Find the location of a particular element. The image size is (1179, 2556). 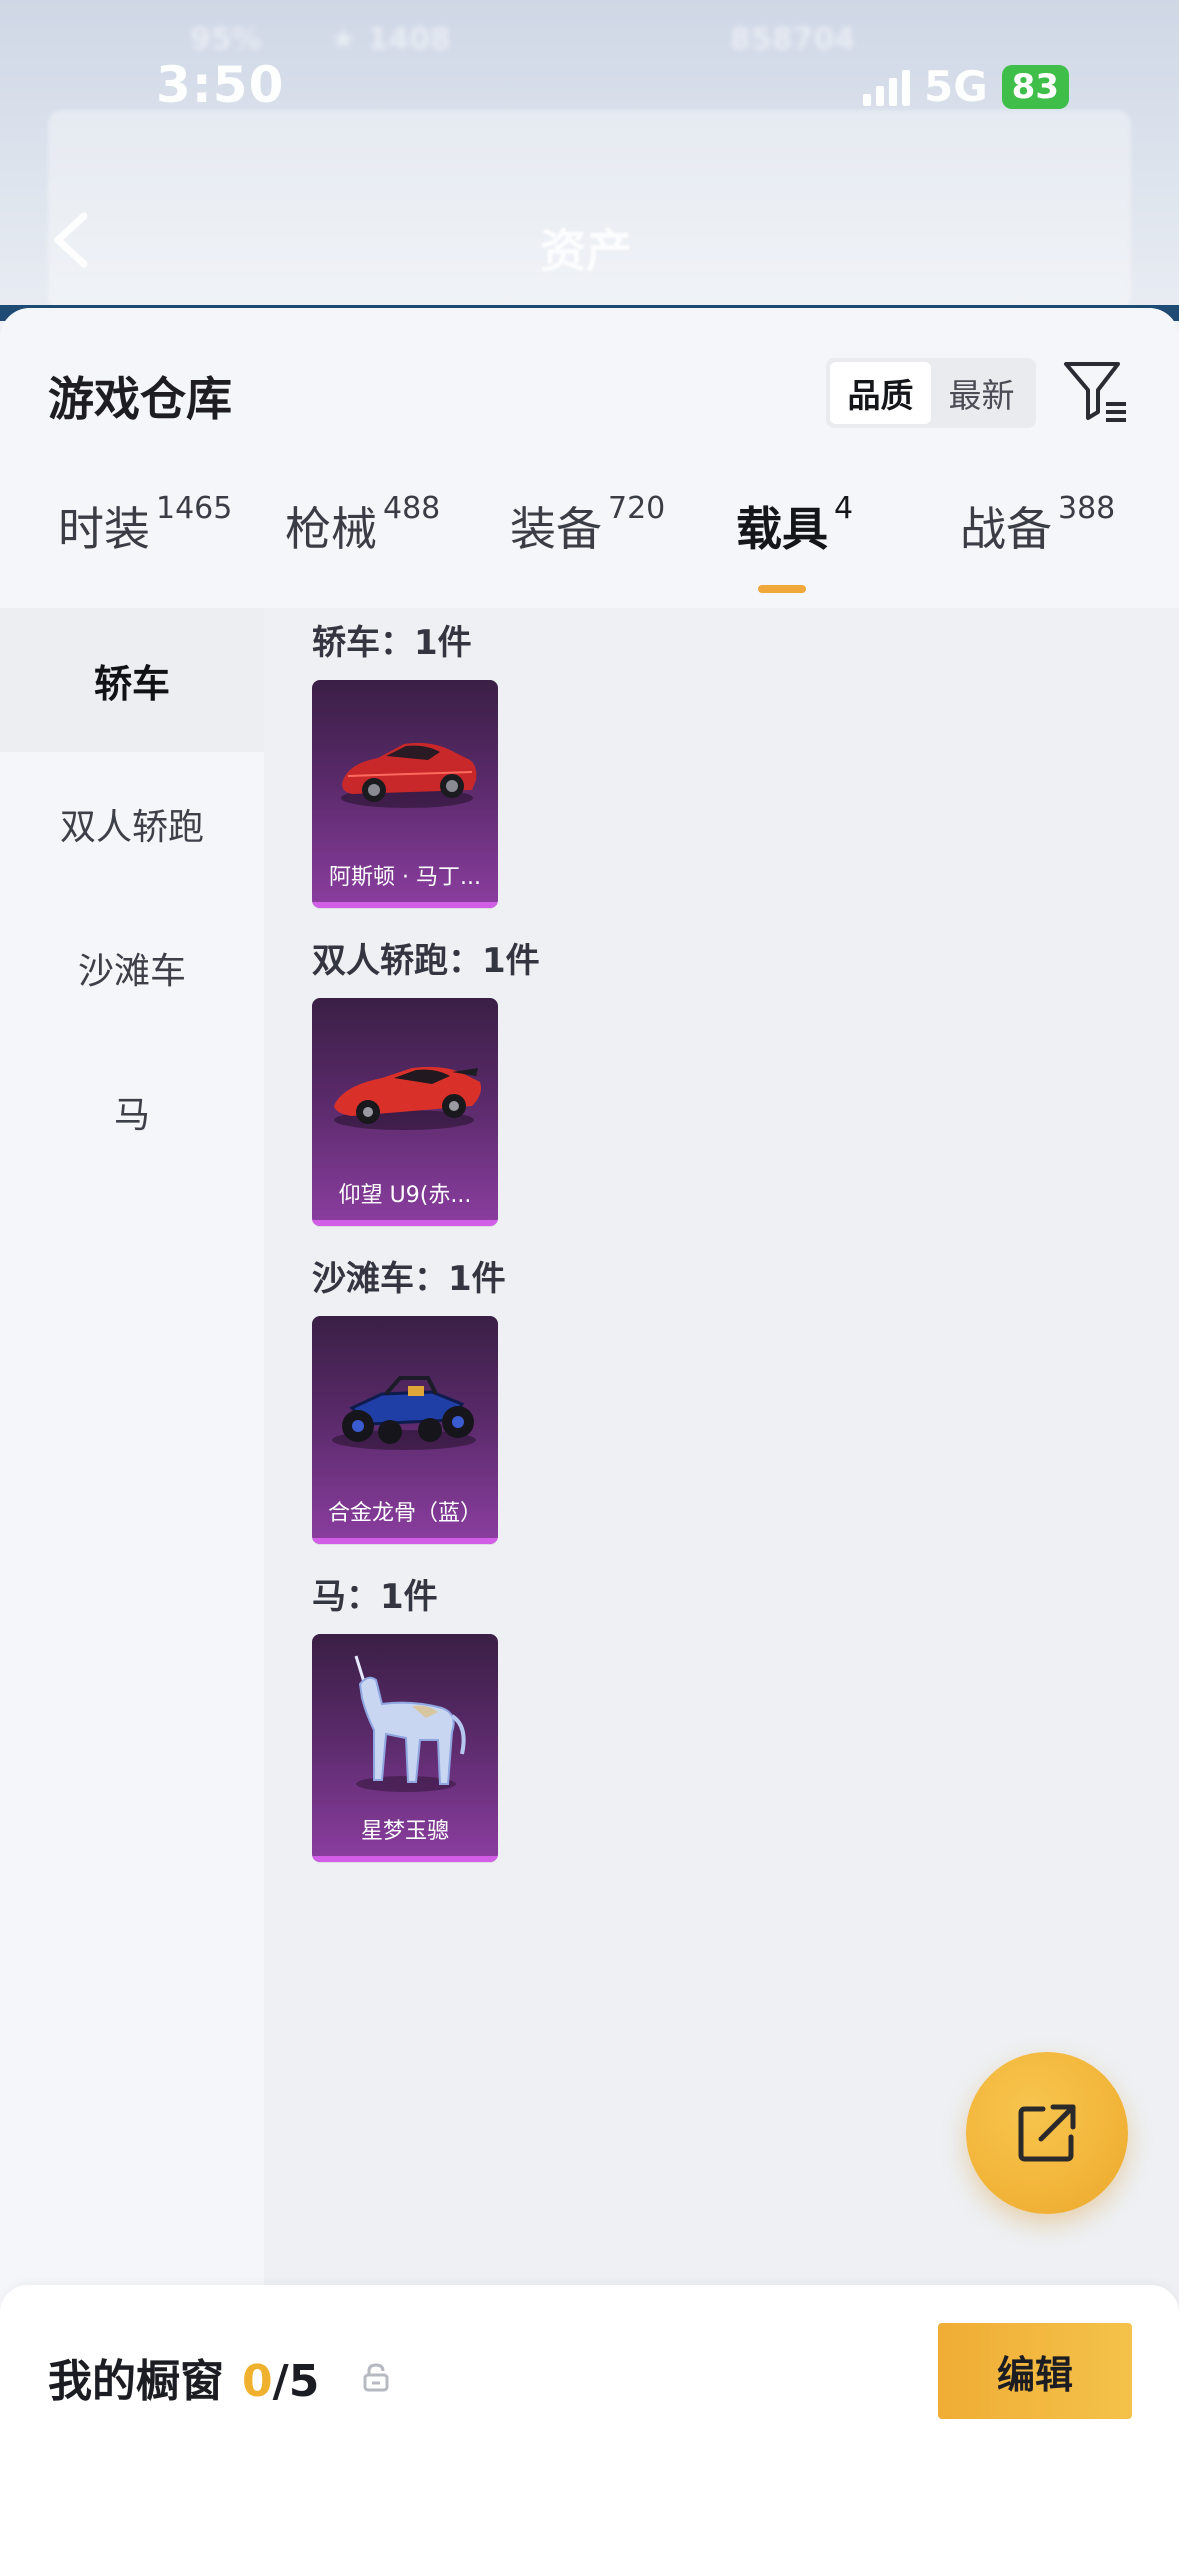

showcase-title: 我的橱窗 is located at coordinates (136, 2381).